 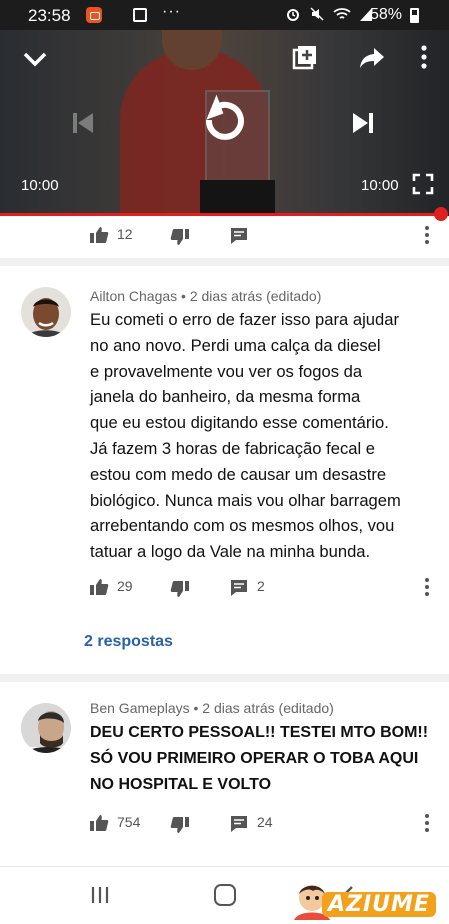 I want to click on battery-percent: 58%, so click(x=386, y=14).